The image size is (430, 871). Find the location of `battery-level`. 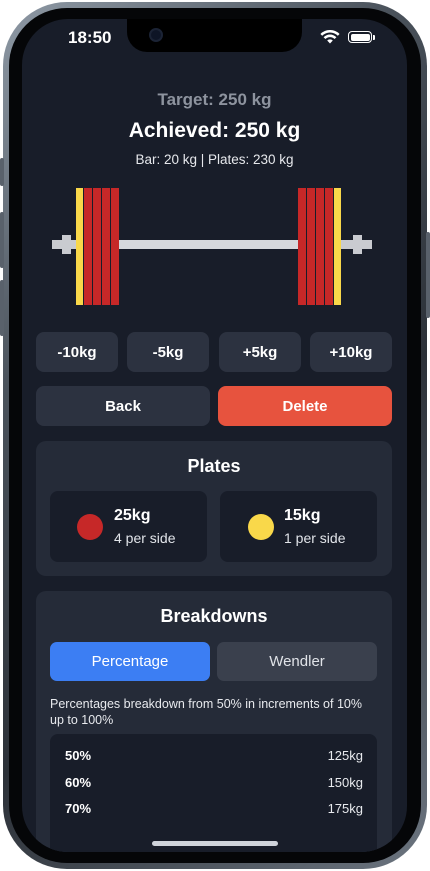

battery-level is located at coordinates (360, 37).